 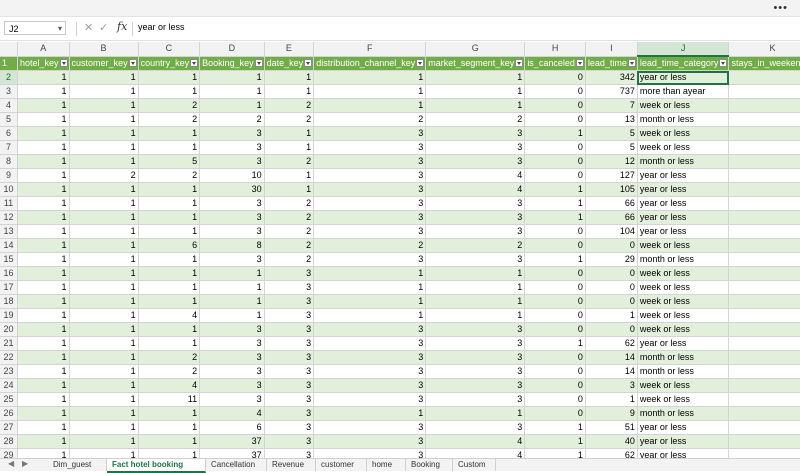 What do you see at coordinates (611, 453) in the screenshot?
I see `table-cell: 62` at bounding box center [611, 453].